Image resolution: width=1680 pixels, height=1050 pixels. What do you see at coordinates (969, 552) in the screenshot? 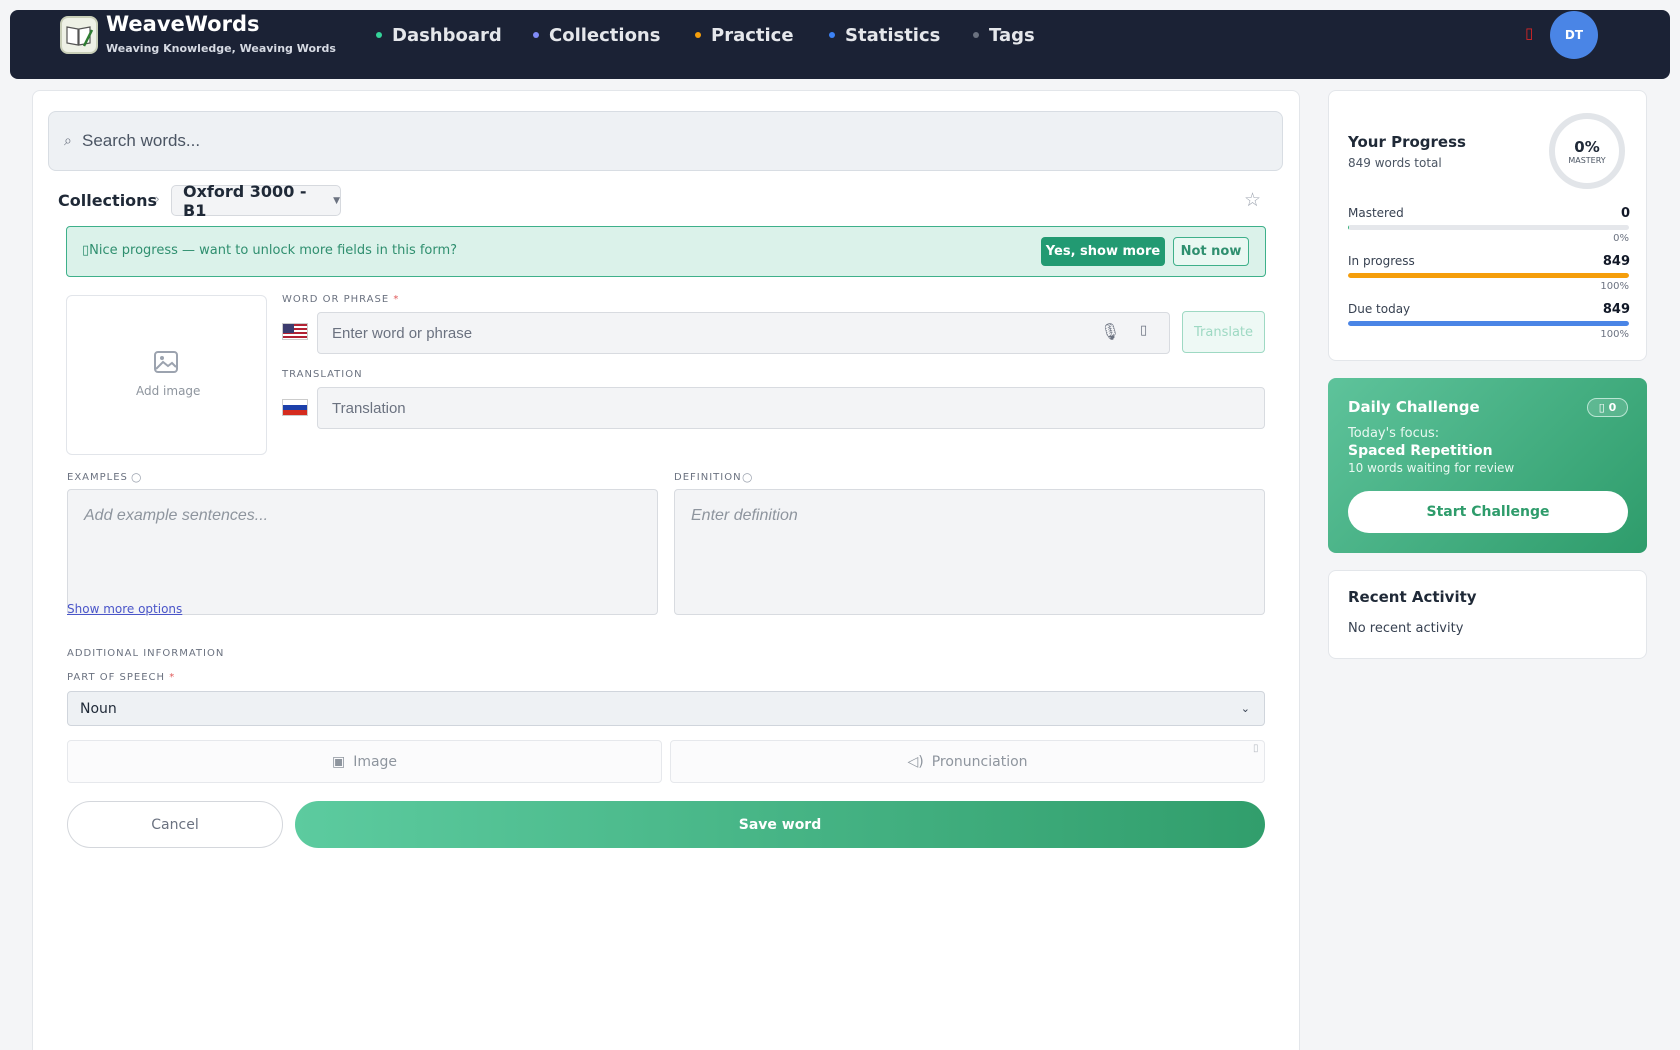
I see `definition-textarea` at bounding box center [969, 552].